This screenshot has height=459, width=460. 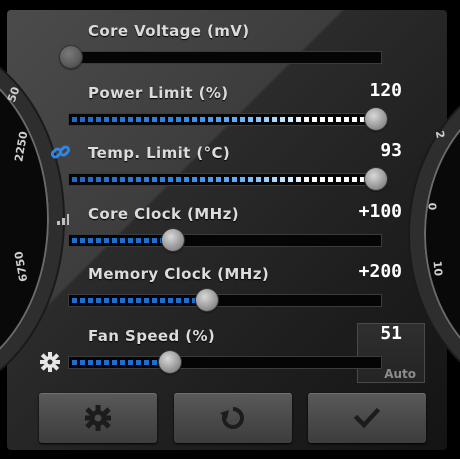 I want to click on core-clock-knob, so click(x=172, y=240).